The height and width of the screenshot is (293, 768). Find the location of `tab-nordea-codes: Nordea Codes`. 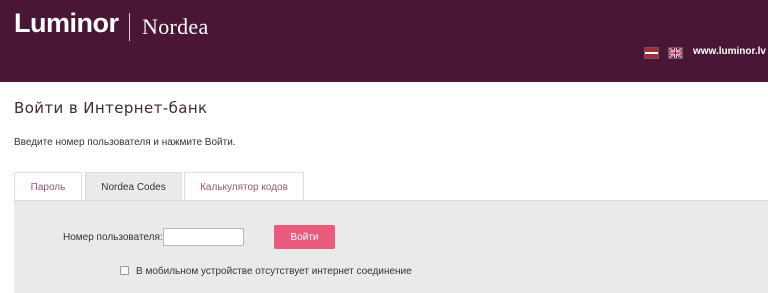

tab-nordea-codes: Nordea Codes is located at coordinates (133, 186).